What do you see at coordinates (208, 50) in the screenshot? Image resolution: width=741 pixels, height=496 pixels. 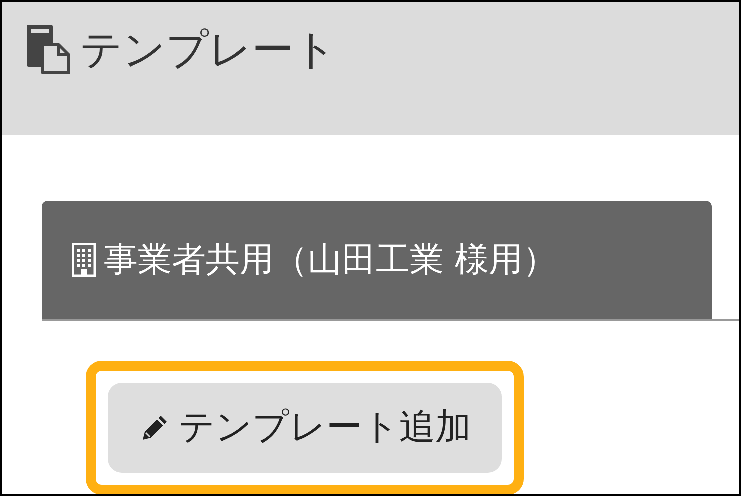 I see `page-title: テンプレート` at bounding box center [208, 50].